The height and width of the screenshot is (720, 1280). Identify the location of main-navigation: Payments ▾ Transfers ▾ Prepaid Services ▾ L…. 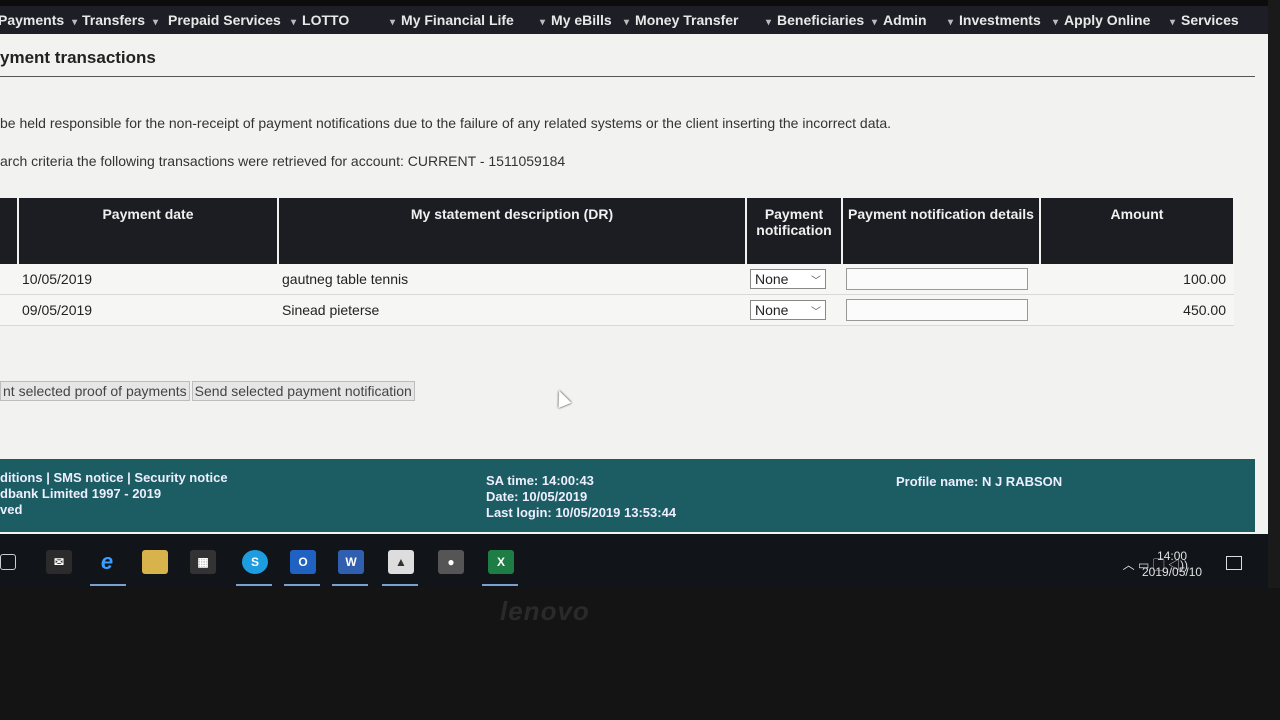
(634, 20).